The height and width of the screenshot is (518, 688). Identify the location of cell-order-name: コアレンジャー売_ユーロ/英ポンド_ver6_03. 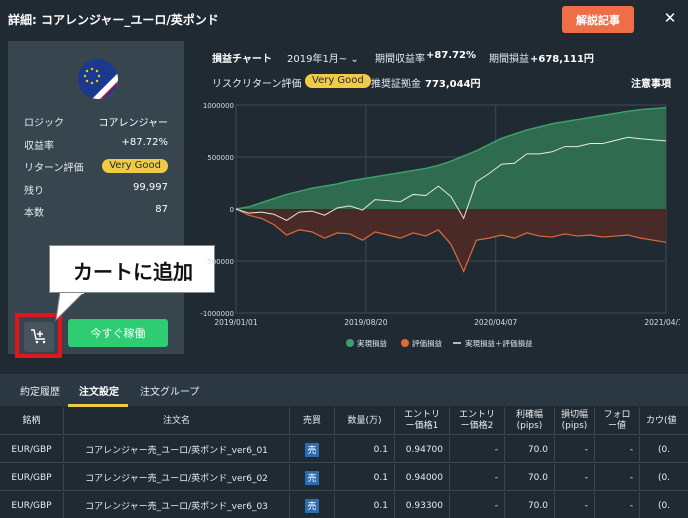
(177, 505).